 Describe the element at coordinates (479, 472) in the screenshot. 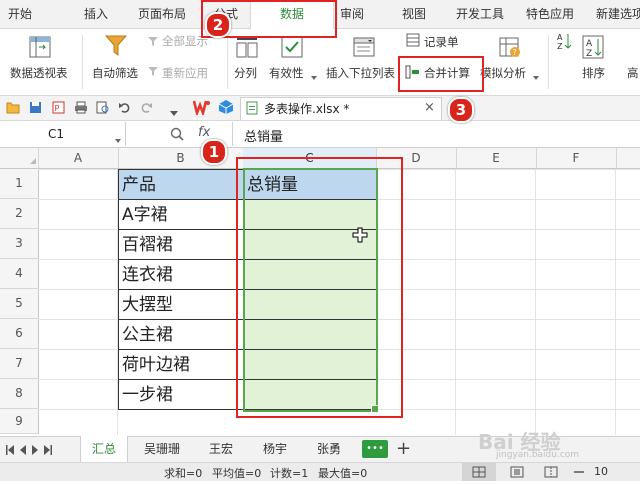

I see `normal-view-button` at that location.